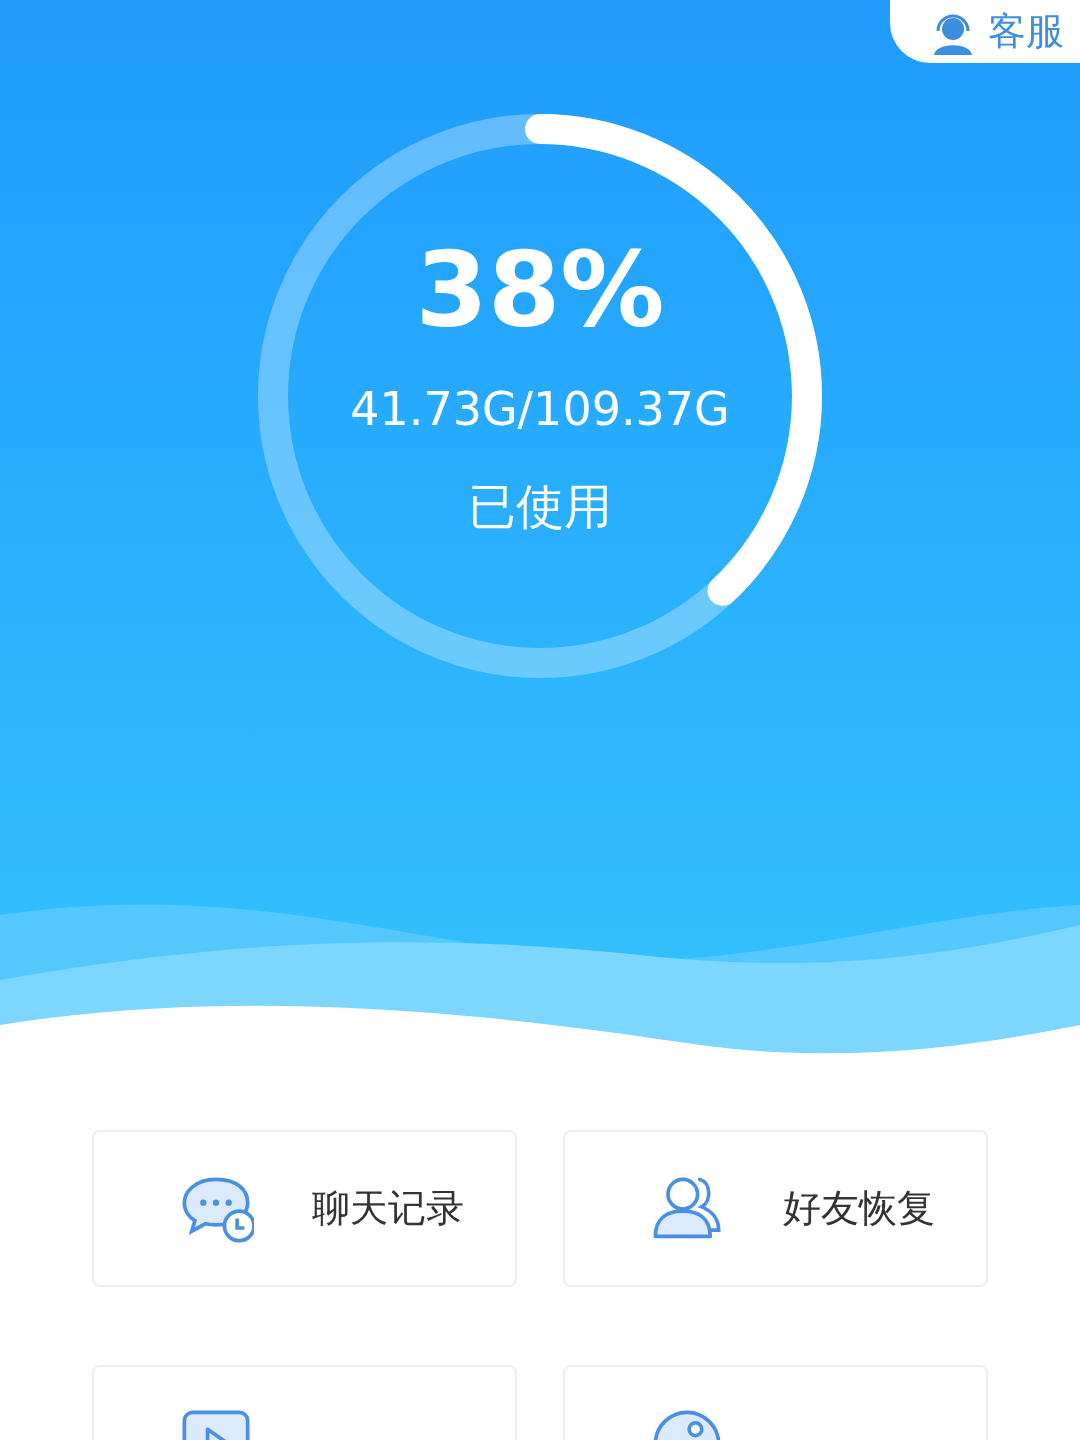 The image size is (1080, 1440). What do you see at coordinates (775, 1208) in the screenshot?
I see `feature-card: 好友恢复` at bounding box center [775, 1208].